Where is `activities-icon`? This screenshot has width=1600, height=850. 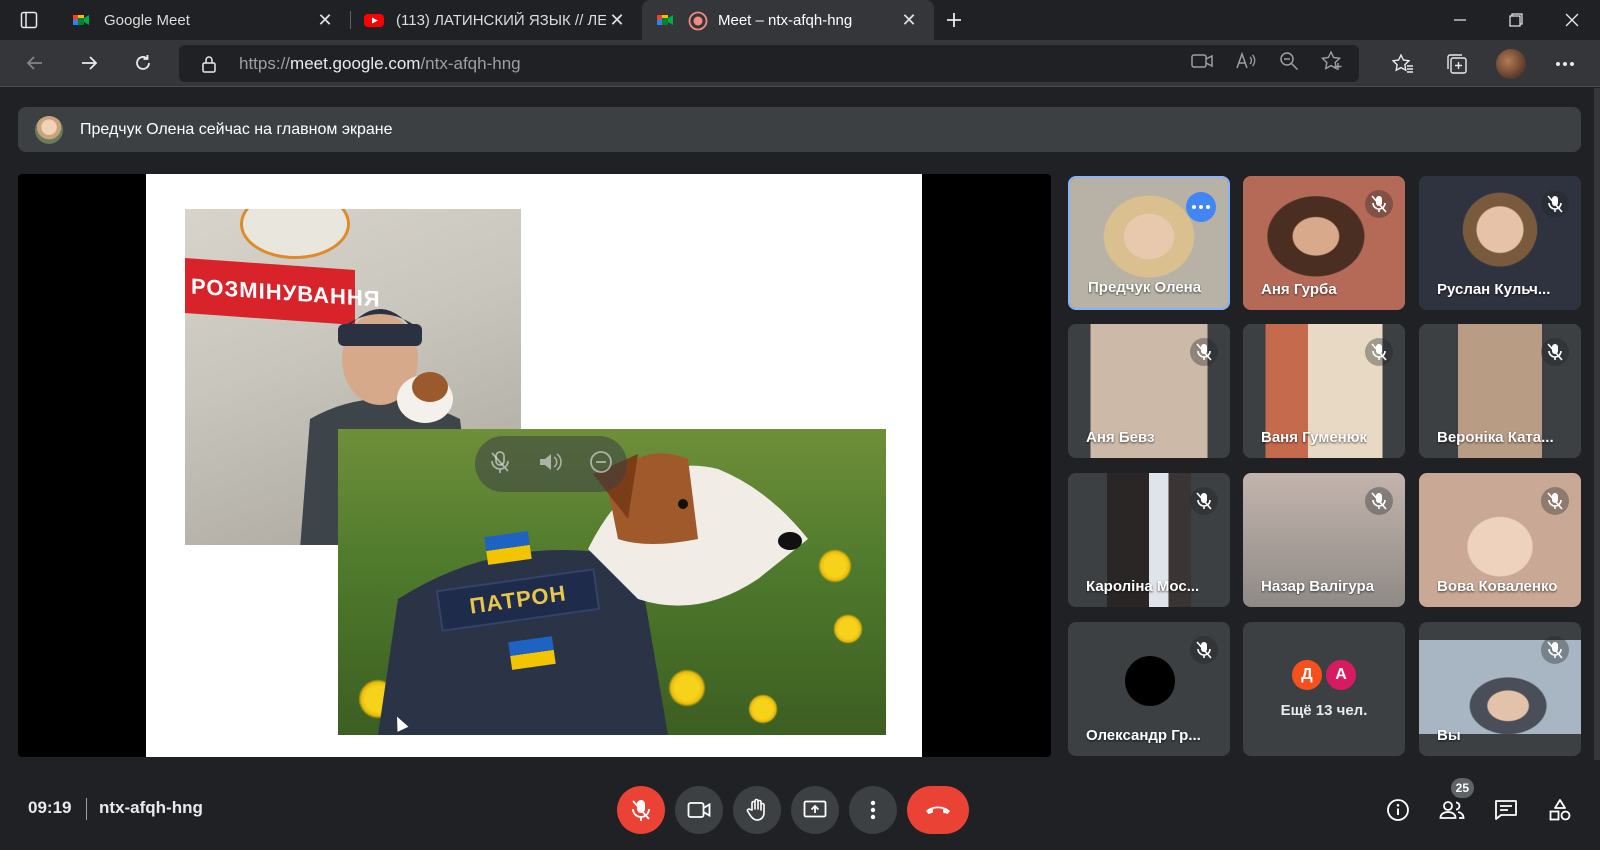 activities-icon is located at coordinates (1560, 810).